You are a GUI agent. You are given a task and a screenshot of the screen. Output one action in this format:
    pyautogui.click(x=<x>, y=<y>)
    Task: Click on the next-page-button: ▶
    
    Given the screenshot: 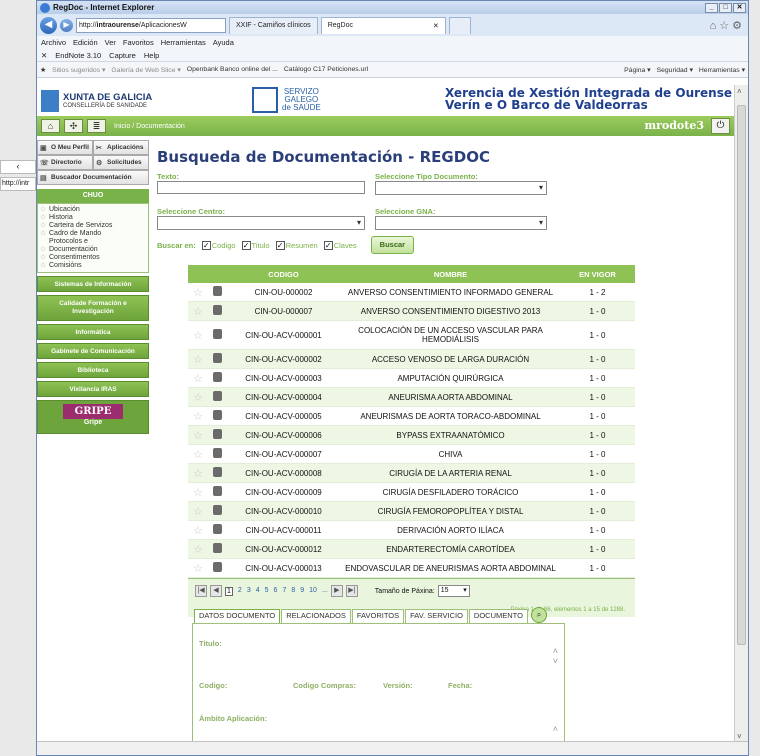 What is the action you would take?
    pyautogui.click(x=336, y=591)
    